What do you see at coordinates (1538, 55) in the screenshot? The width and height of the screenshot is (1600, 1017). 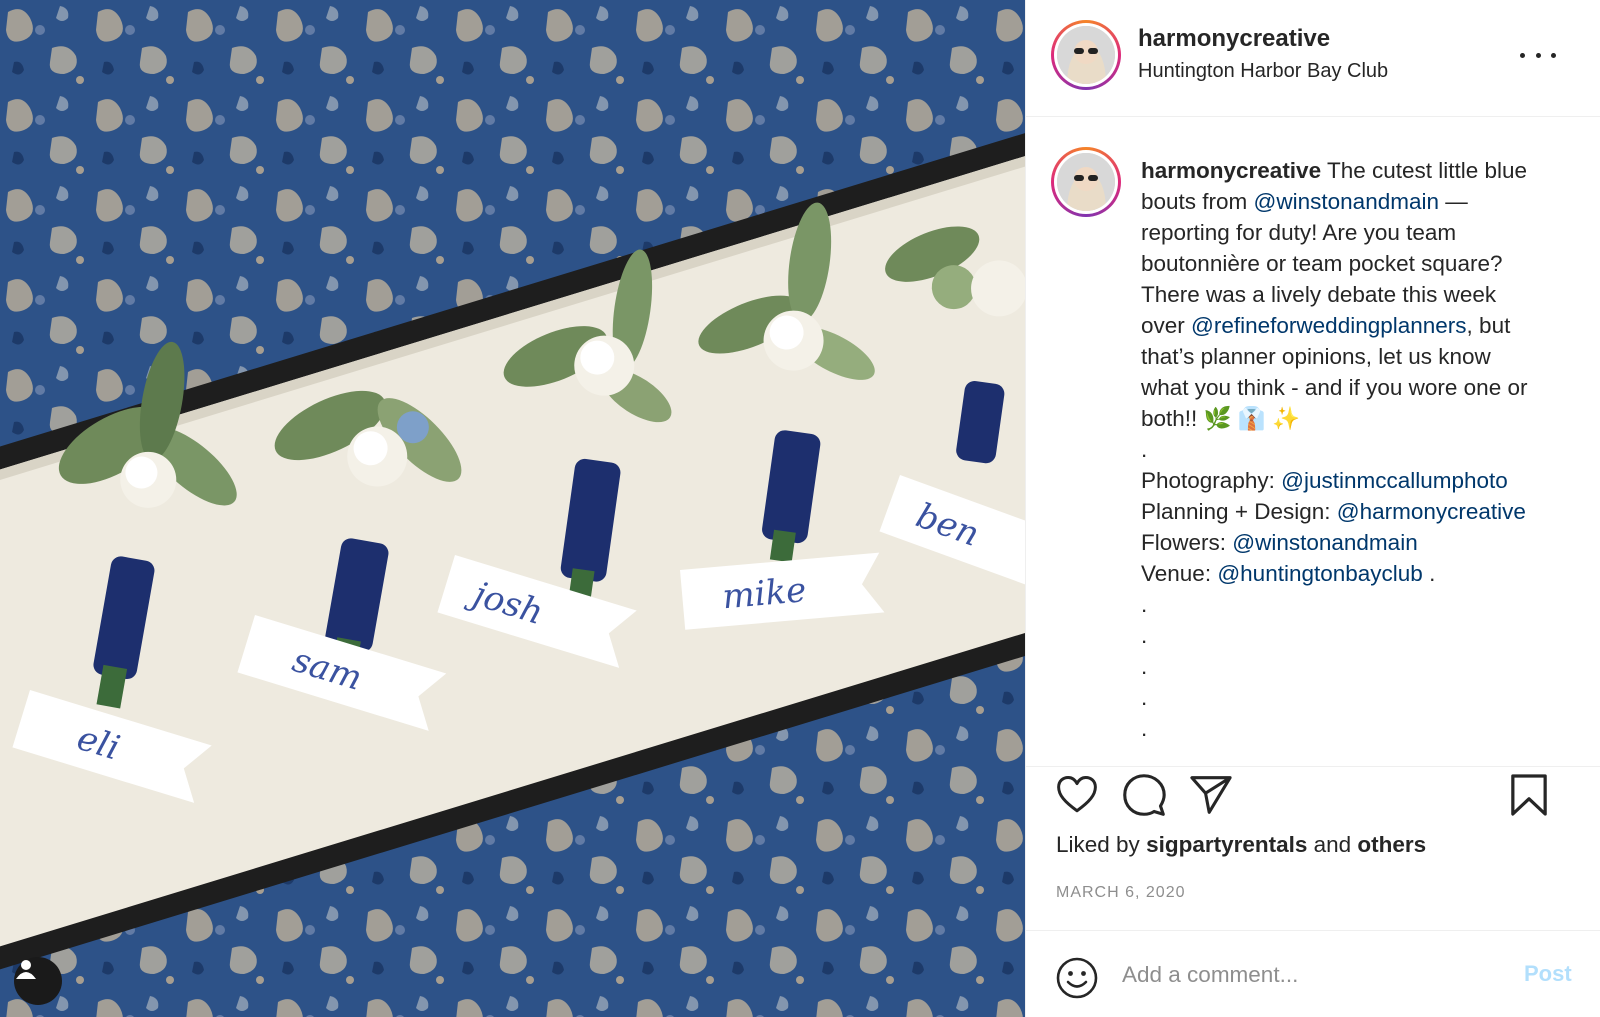 I see `more-options-icon` at bounding box center [1538, 55].